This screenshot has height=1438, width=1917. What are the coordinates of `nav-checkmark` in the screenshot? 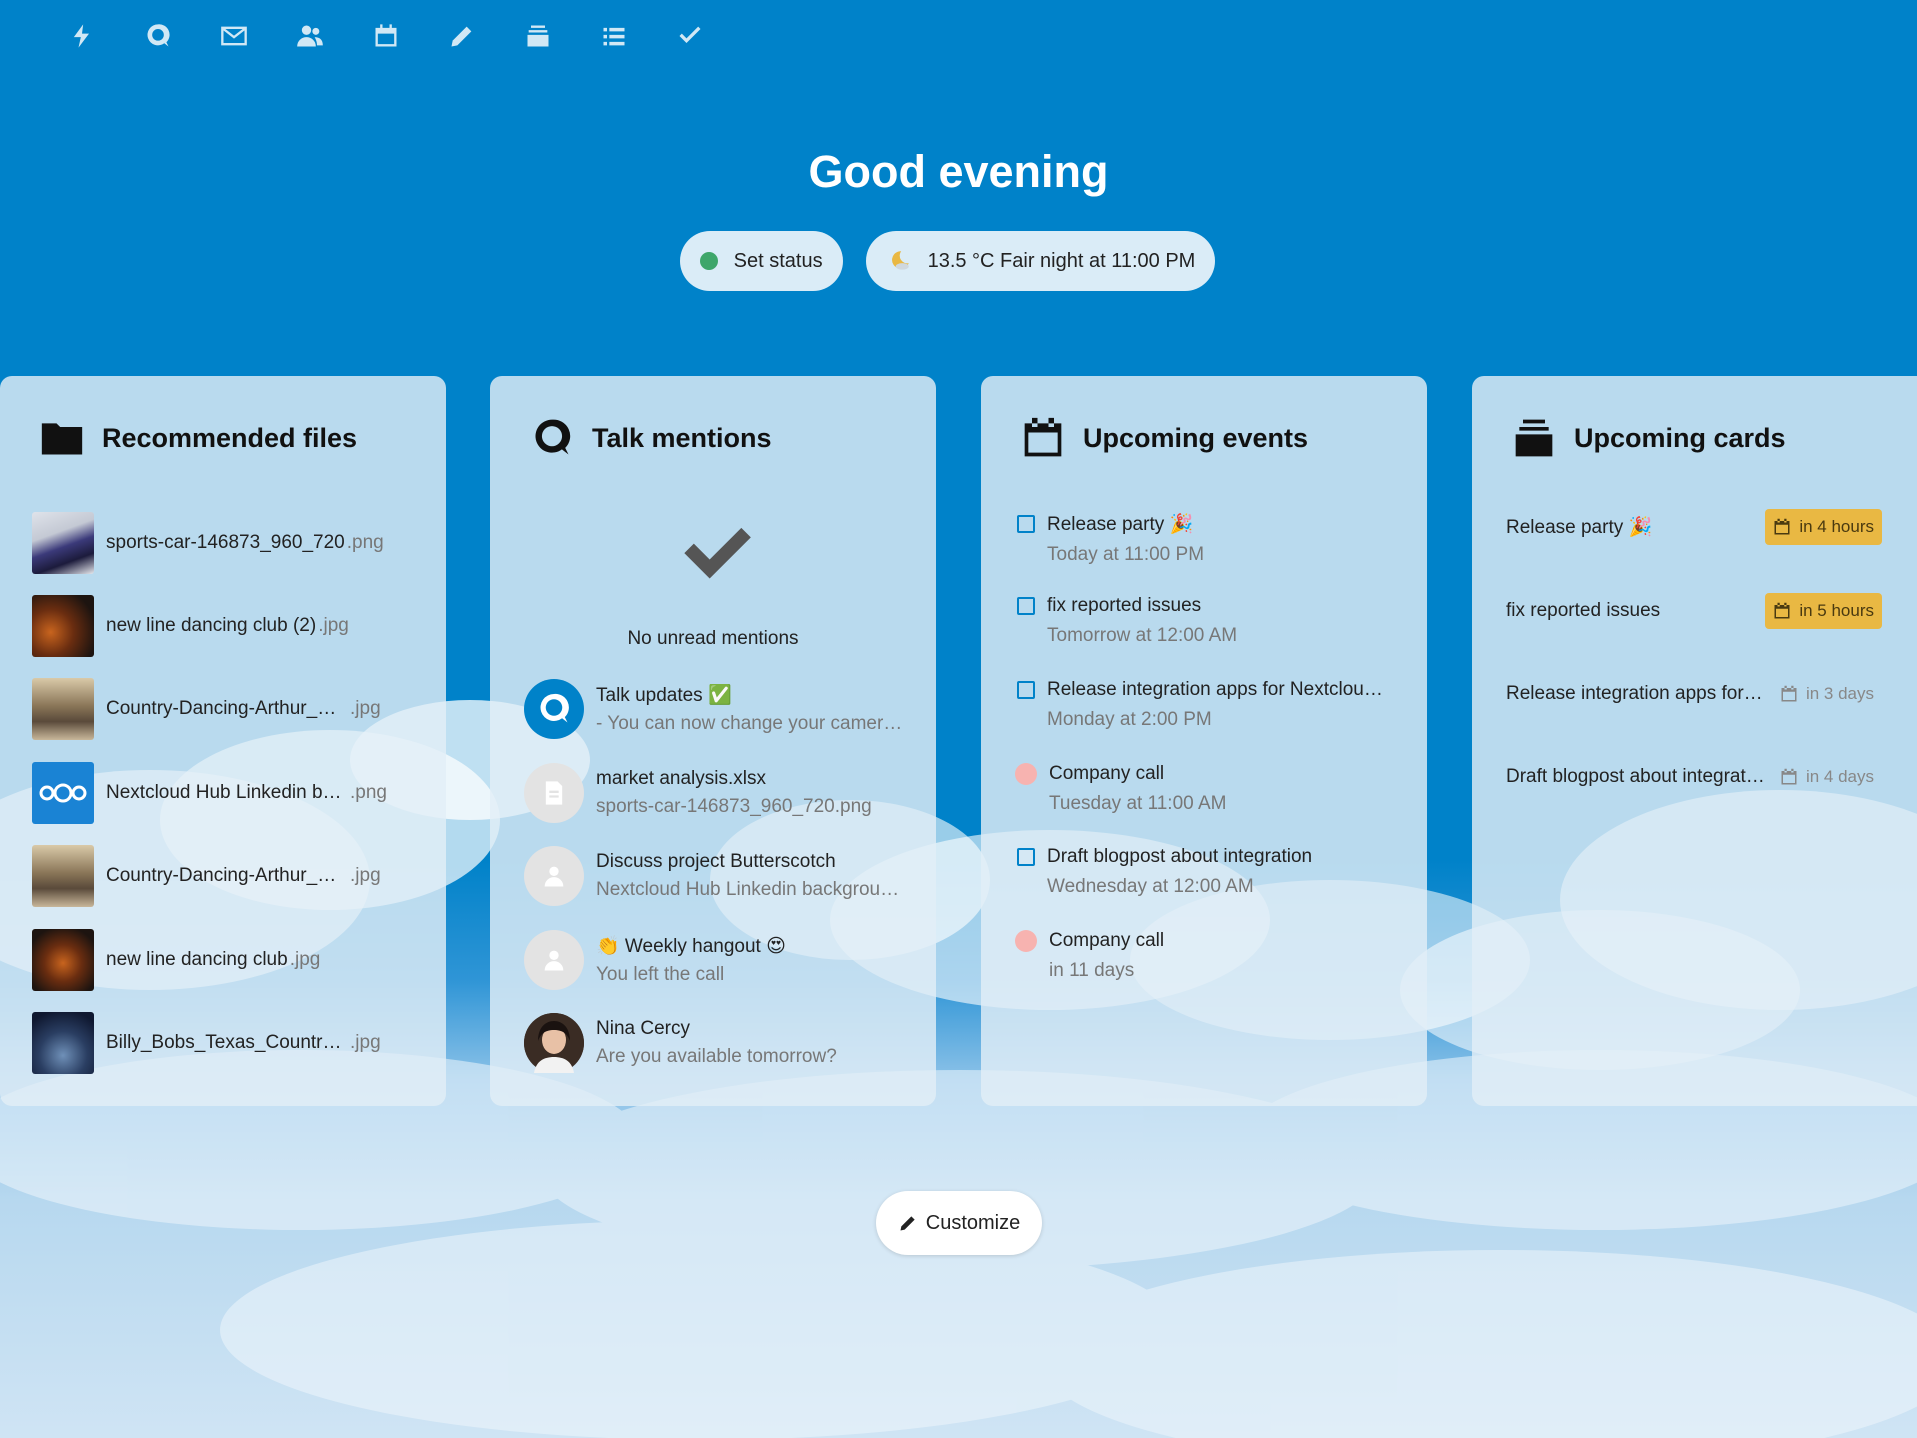 It's located at (690, 36).